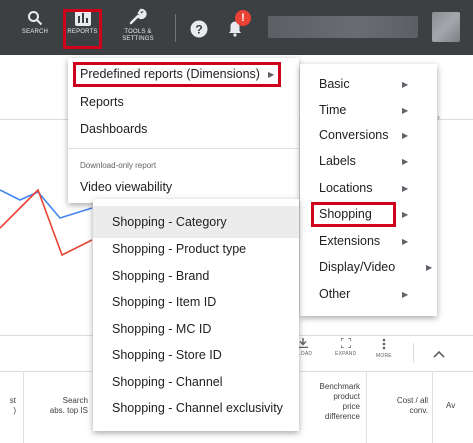  I want to click on search-label: SEARCH, so click(35, 32).